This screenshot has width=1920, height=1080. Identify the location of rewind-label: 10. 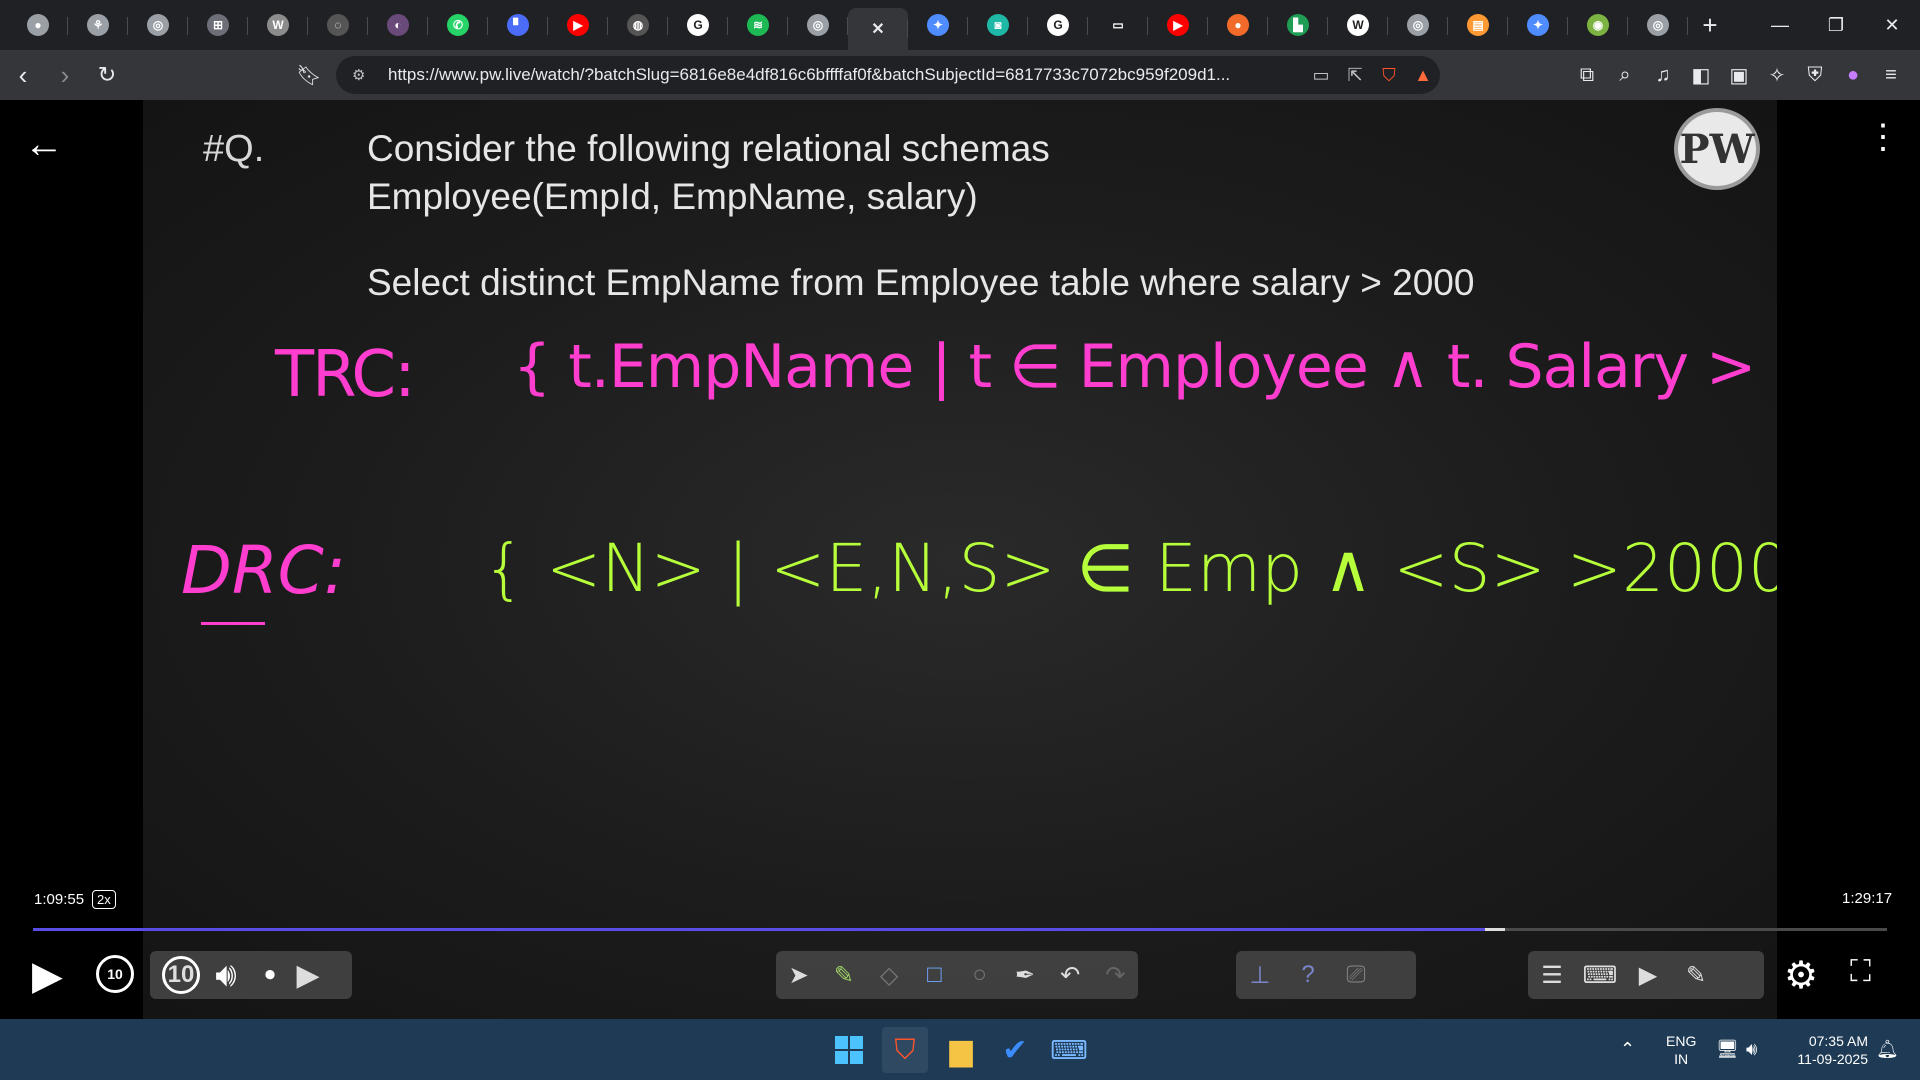
(115, 974).